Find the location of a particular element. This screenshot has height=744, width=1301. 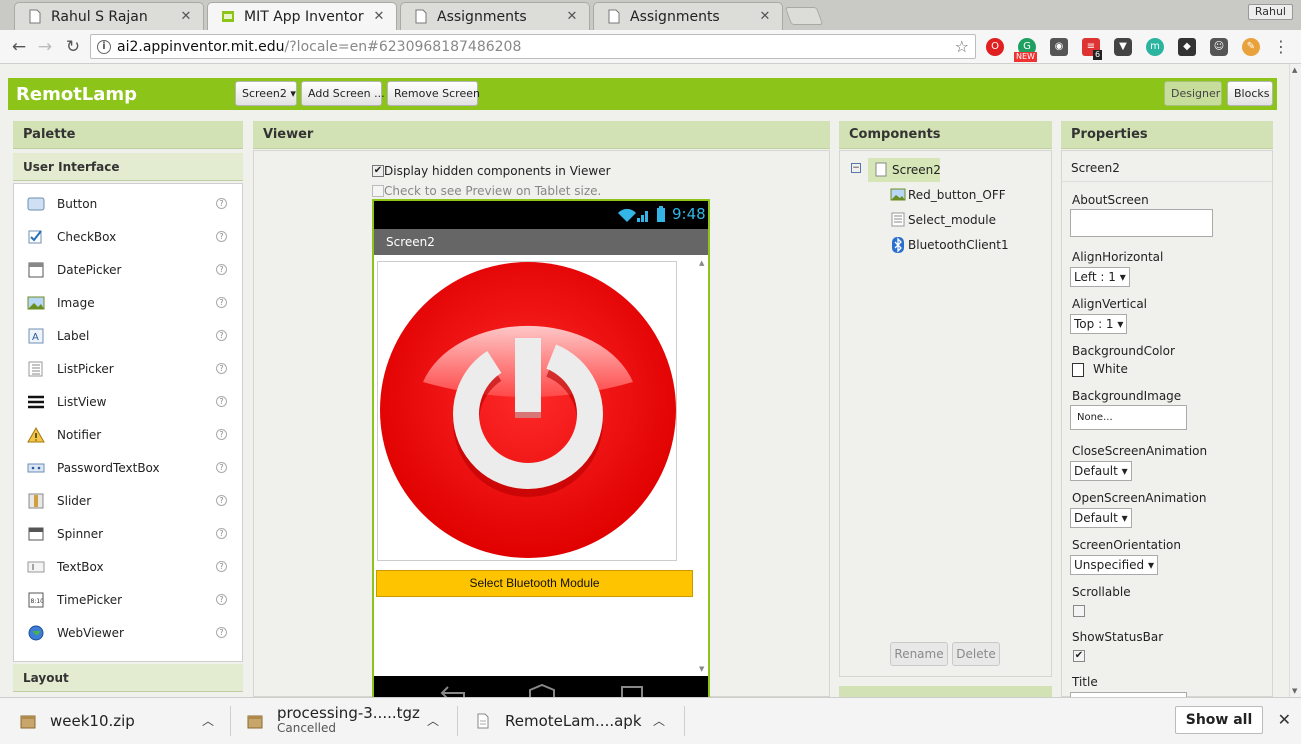

tab-assignments-2: Assignments ✕ is located at coordinates (688, 16).